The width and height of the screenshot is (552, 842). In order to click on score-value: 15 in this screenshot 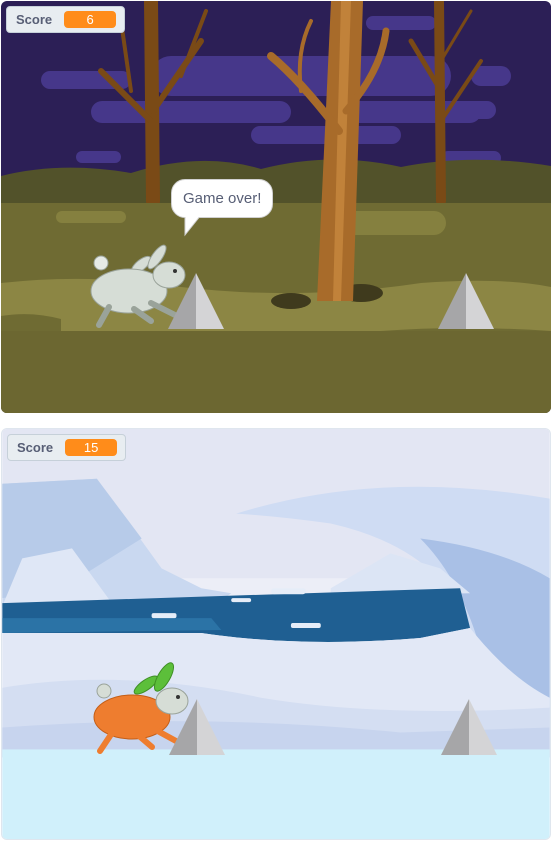, I will do `click(91, 447)`.